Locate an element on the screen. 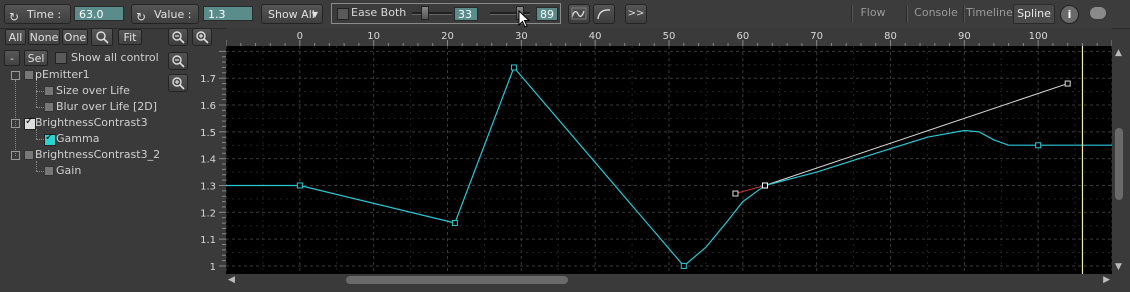 This screenshot has height=292, width=1130. zoom-fit-icon is located at coordinates (102, 37).